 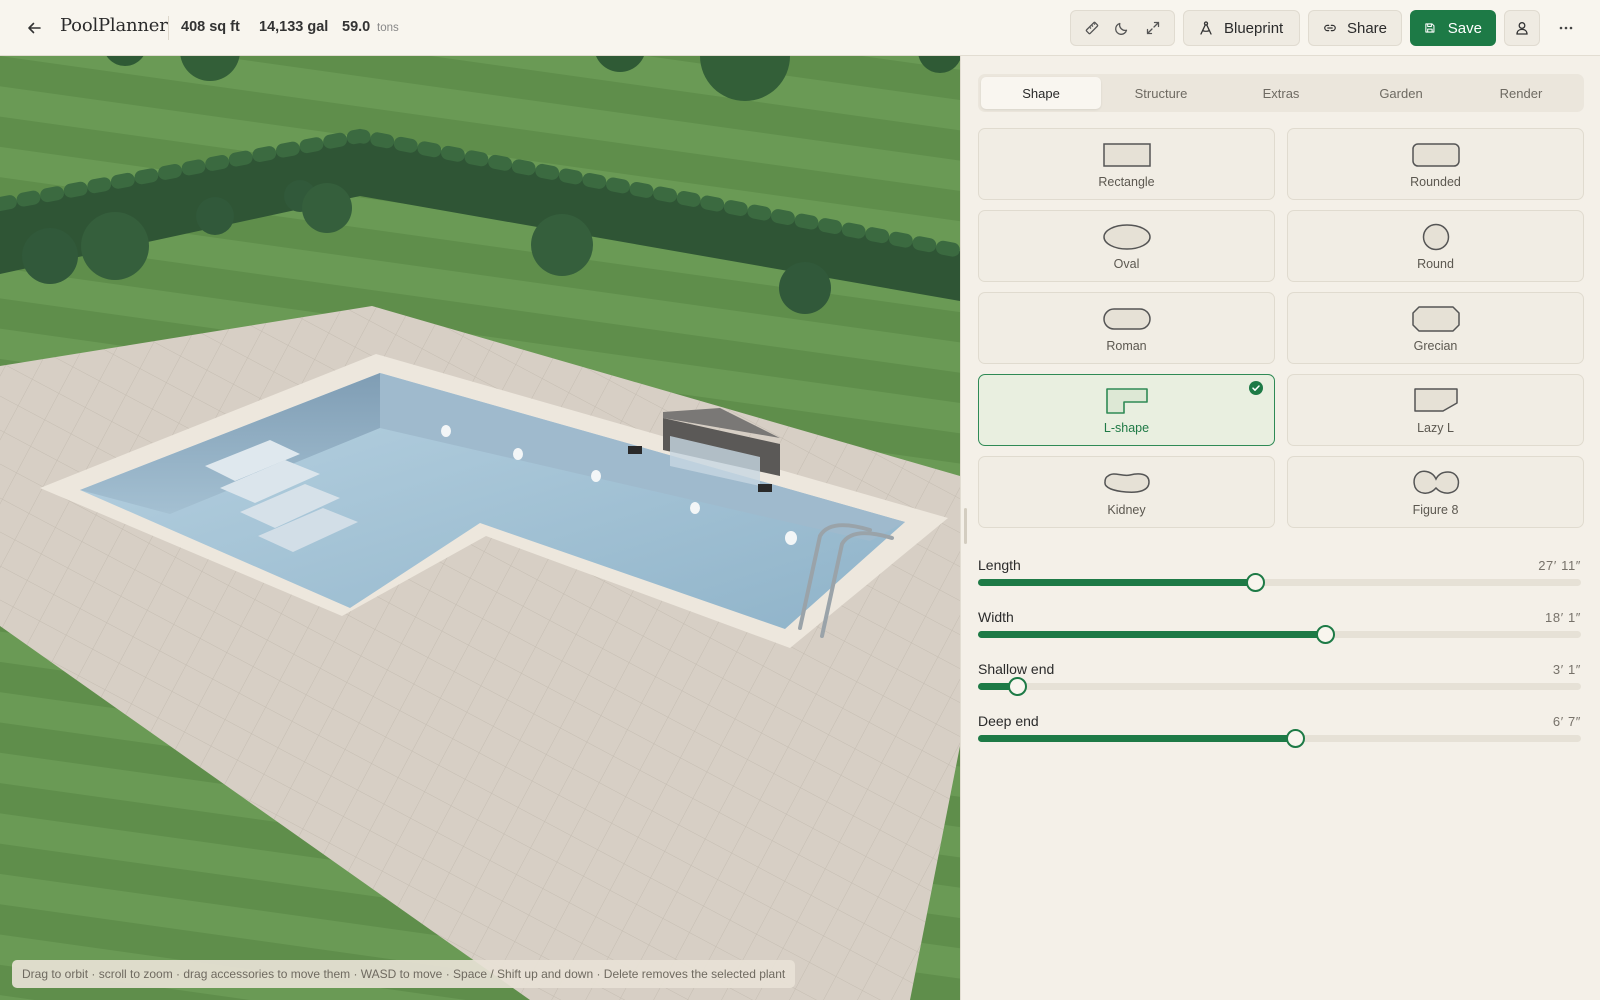 I want to click on save-button: Save, so click(x=1453, y=28).